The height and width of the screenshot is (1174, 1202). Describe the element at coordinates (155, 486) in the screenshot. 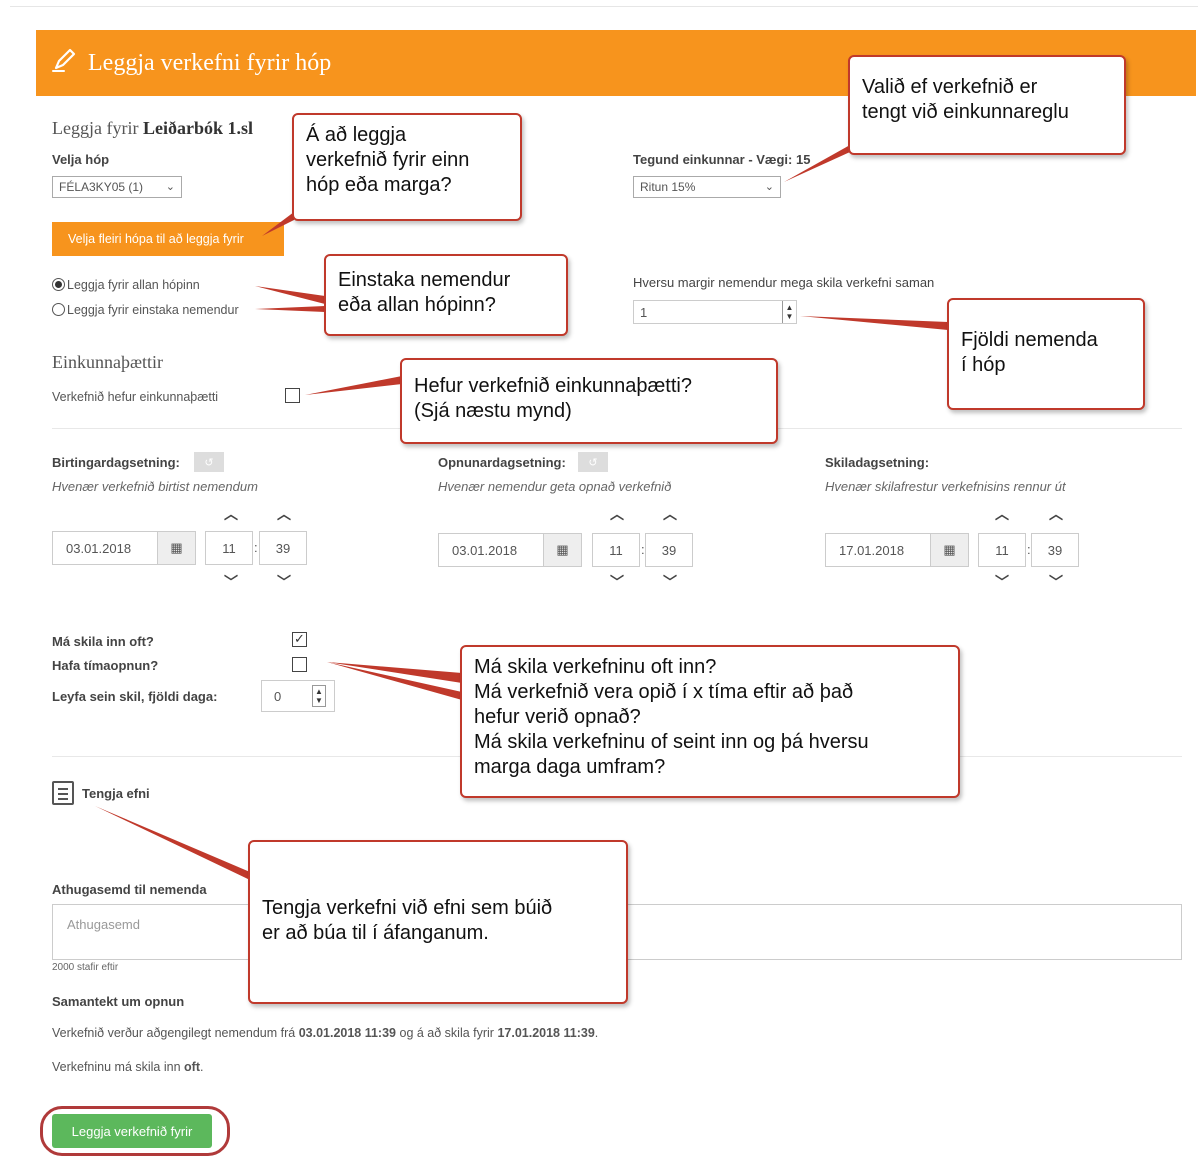

I see `publish-date-hint: Hvenær verkefnið birtist nemendum` at that location.